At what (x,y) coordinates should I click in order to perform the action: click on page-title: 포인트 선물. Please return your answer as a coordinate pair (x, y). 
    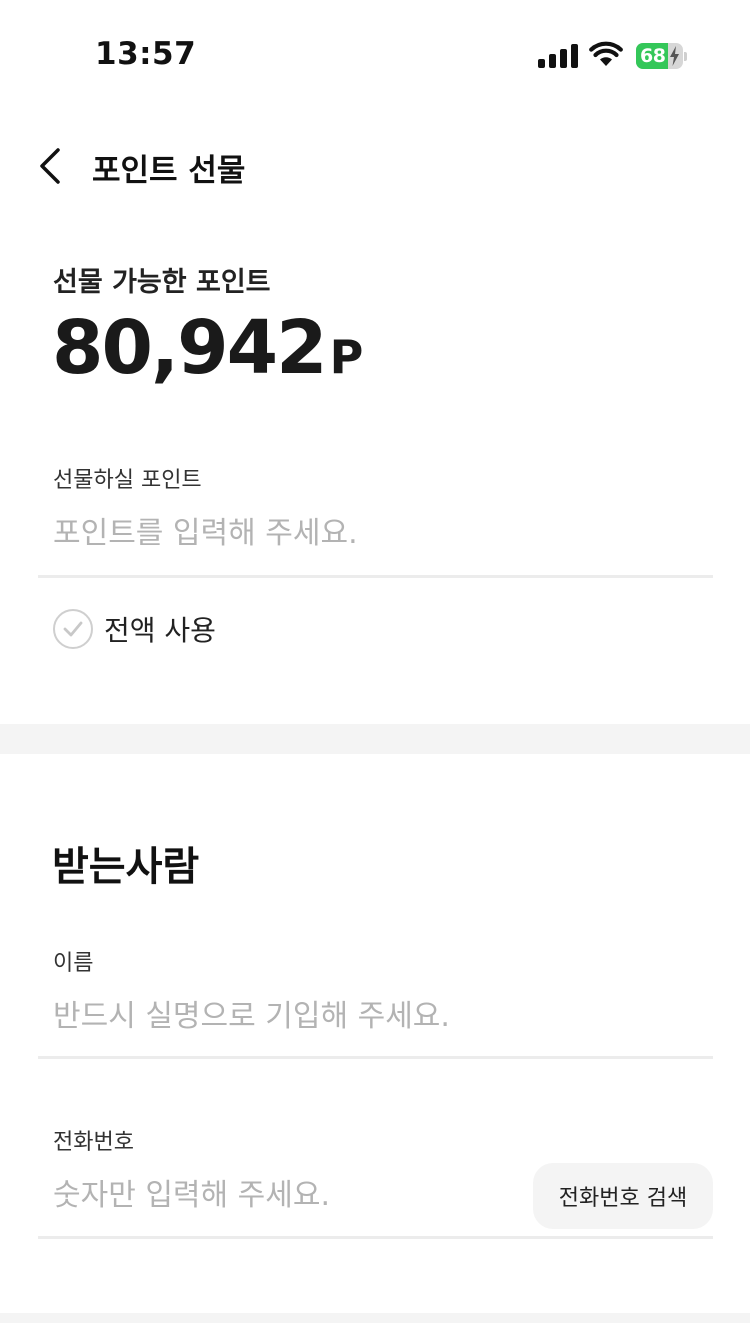
    Looking at the image, I should click on (169, 171).